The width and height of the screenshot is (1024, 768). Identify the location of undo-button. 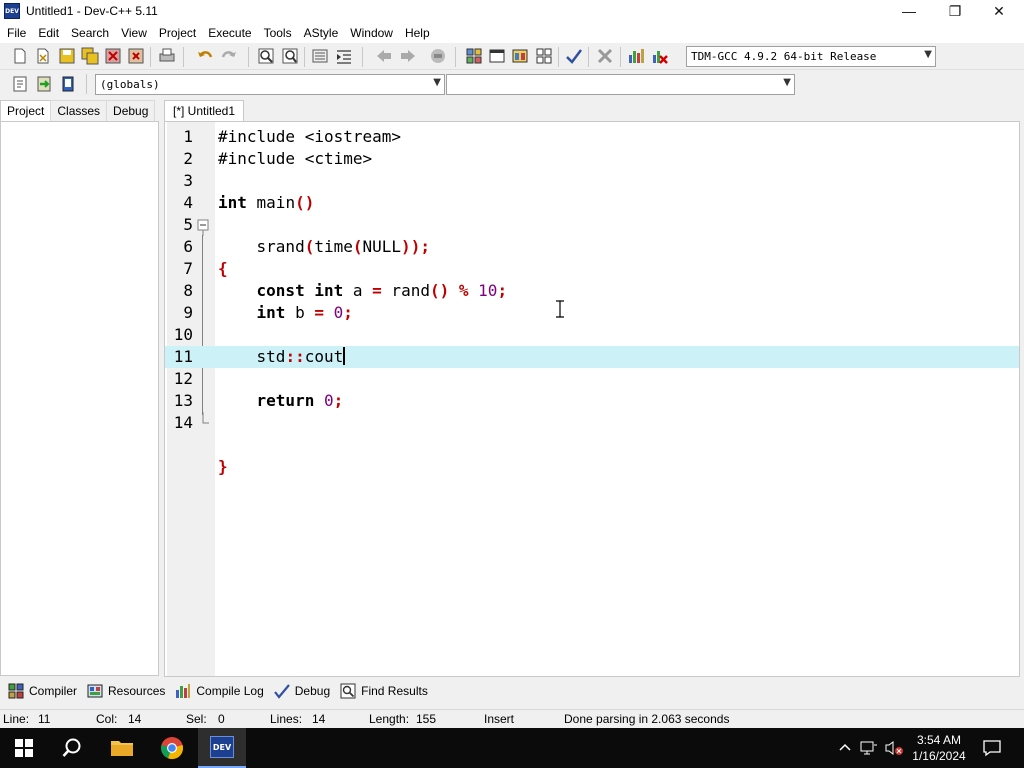
(205, 56).